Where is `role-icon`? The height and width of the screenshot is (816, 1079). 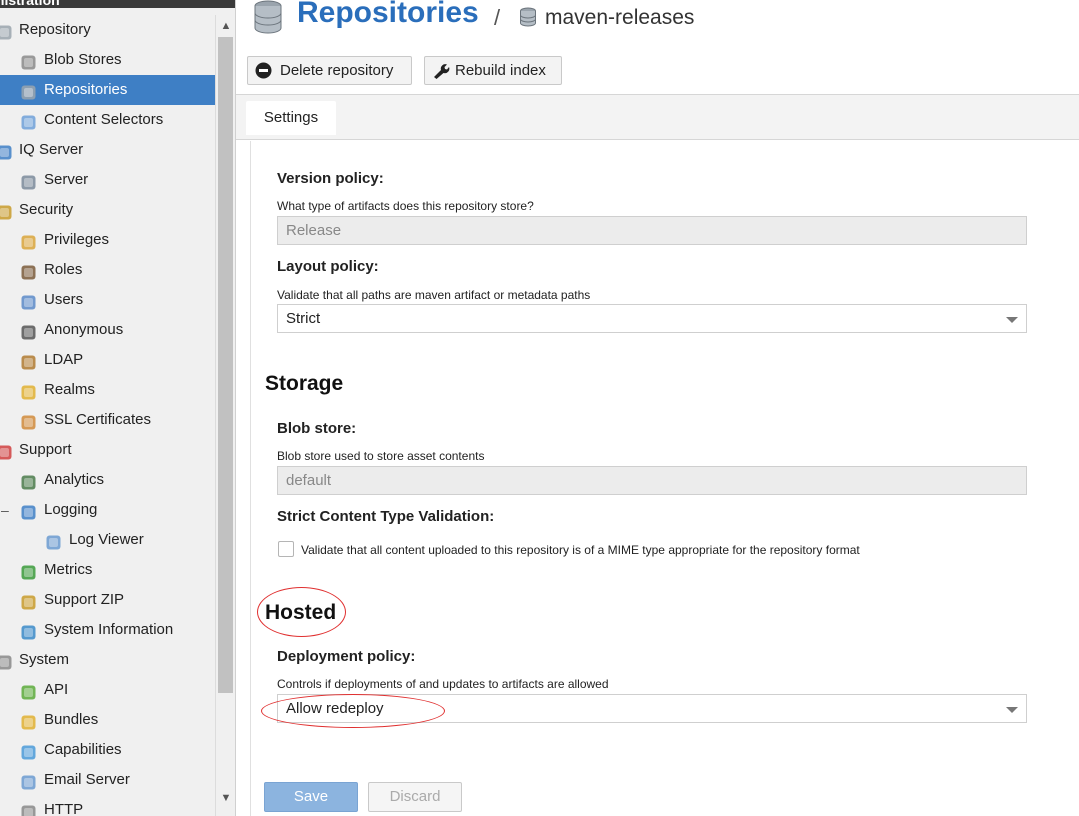
role-icon is located at coordinates (28, 271).